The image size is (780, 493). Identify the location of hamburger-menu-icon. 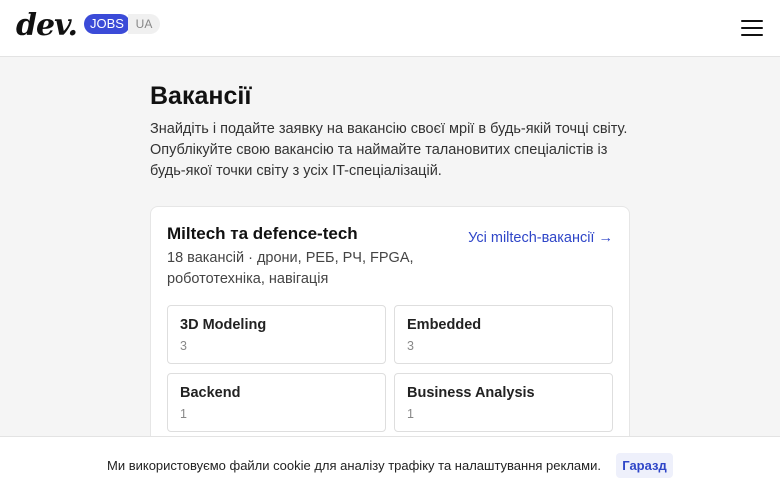
(752, 28).